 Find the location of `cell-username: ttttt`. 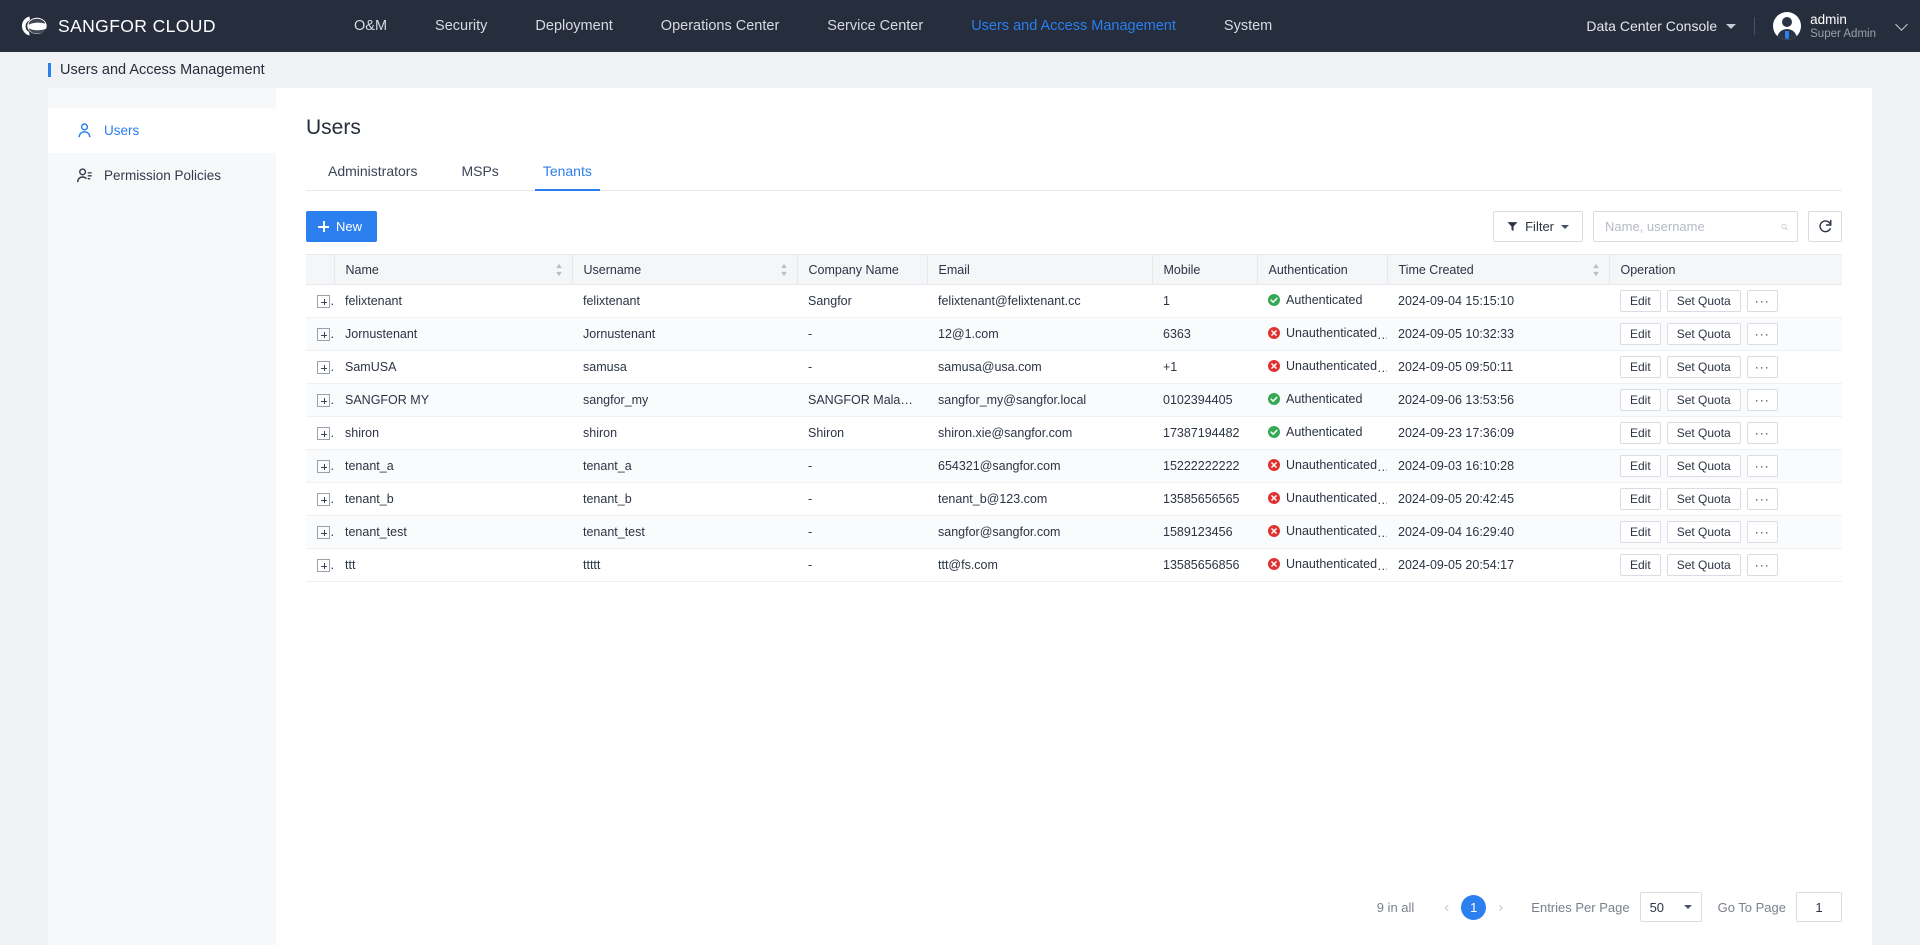

cell-username: ttttt is located at coordinates (684, 565).